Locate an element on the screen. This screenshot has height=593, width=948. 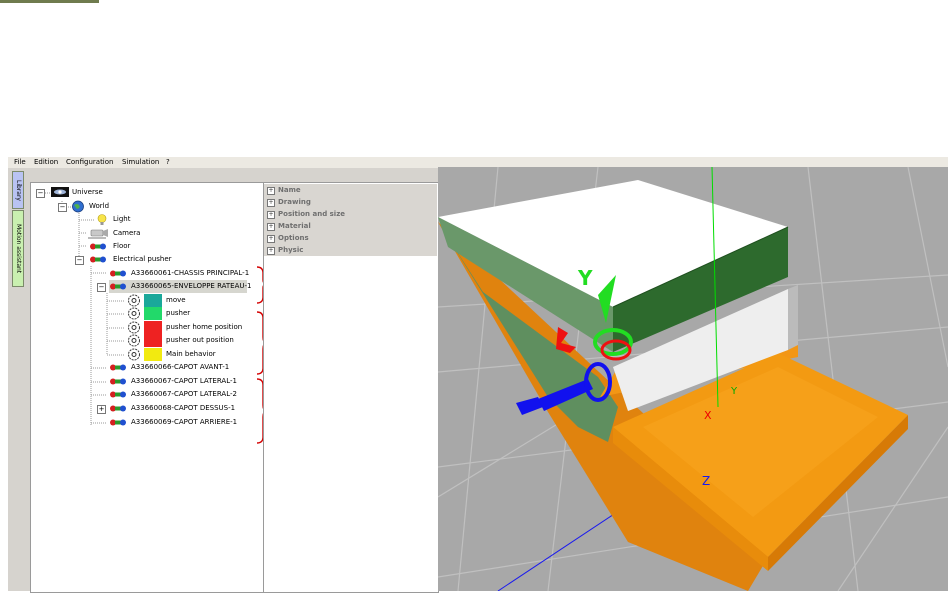
tree-item-behavior: pusher home position is located at coordinates (192, 327).